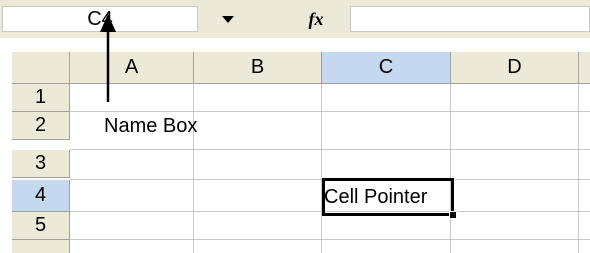  Describe the element at coordinates (584, 68) in the screenshot. I see `column-header-e` at that location.